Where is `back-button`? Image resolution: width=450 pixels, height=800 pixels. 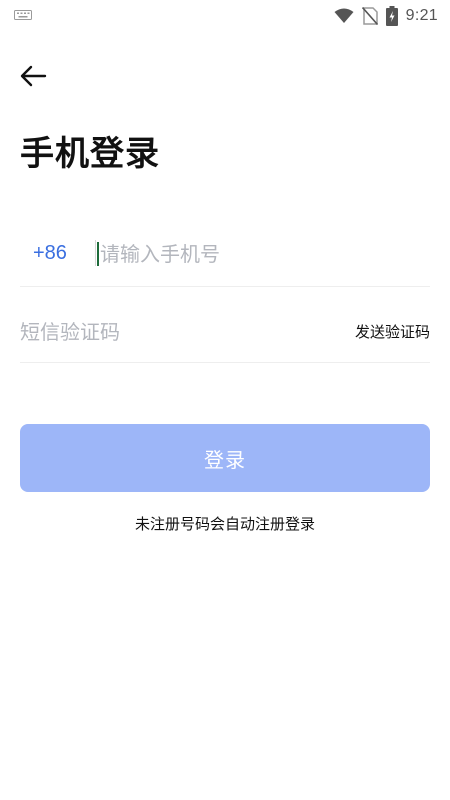
back-button is located at coordinates (34, 76).